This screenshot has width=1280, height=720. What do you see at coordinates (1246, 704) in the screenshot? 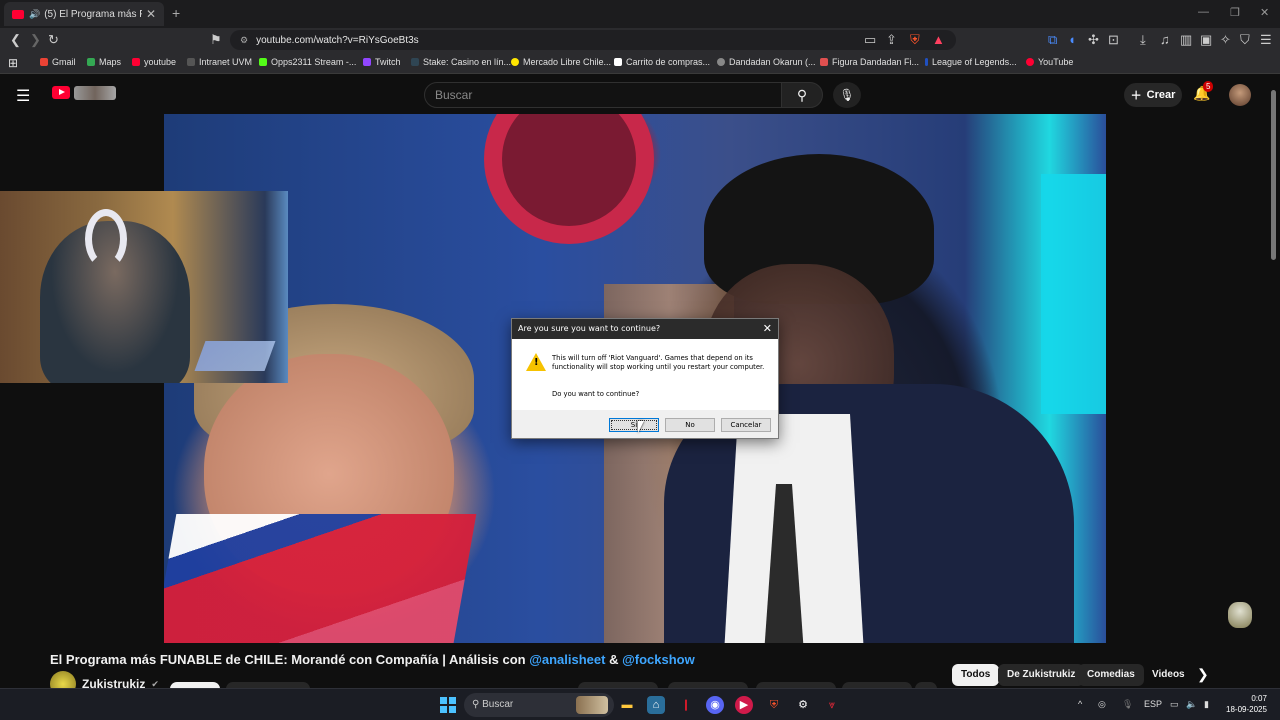
I see `clock: 0:07 18-09-2025` at bounding box center [1246, 704].